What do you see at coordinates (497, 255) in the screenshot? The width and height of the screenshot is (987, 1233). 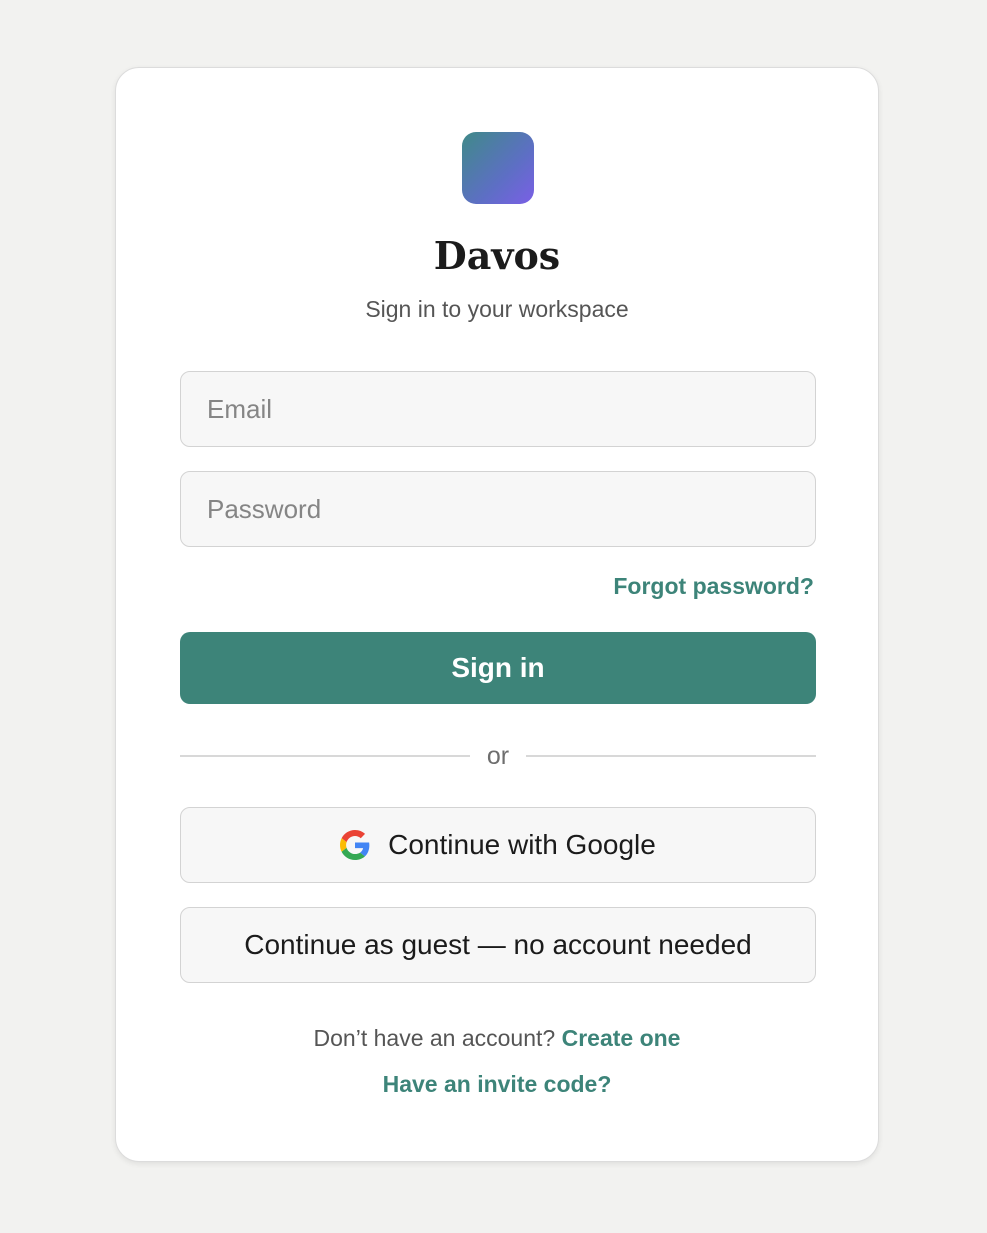 I see `app-title: Davos` at bounding box center [497, 255].